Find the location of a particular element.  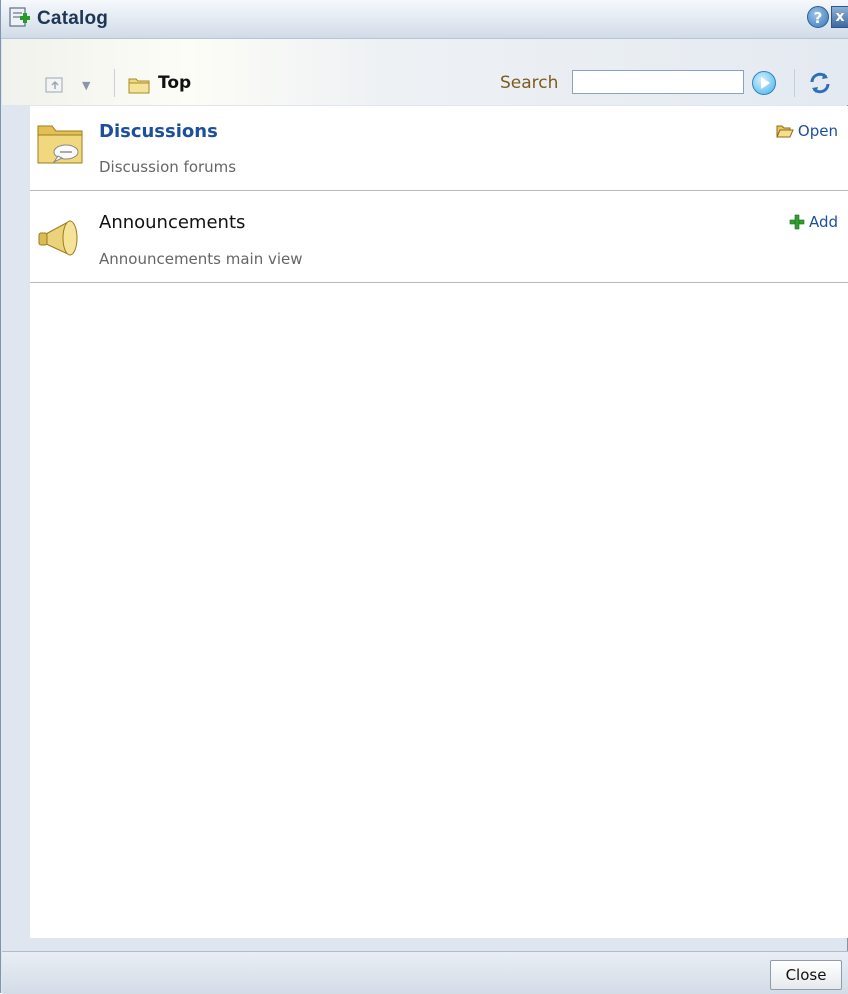

open-link: Open is located at coordinates (807, 131).